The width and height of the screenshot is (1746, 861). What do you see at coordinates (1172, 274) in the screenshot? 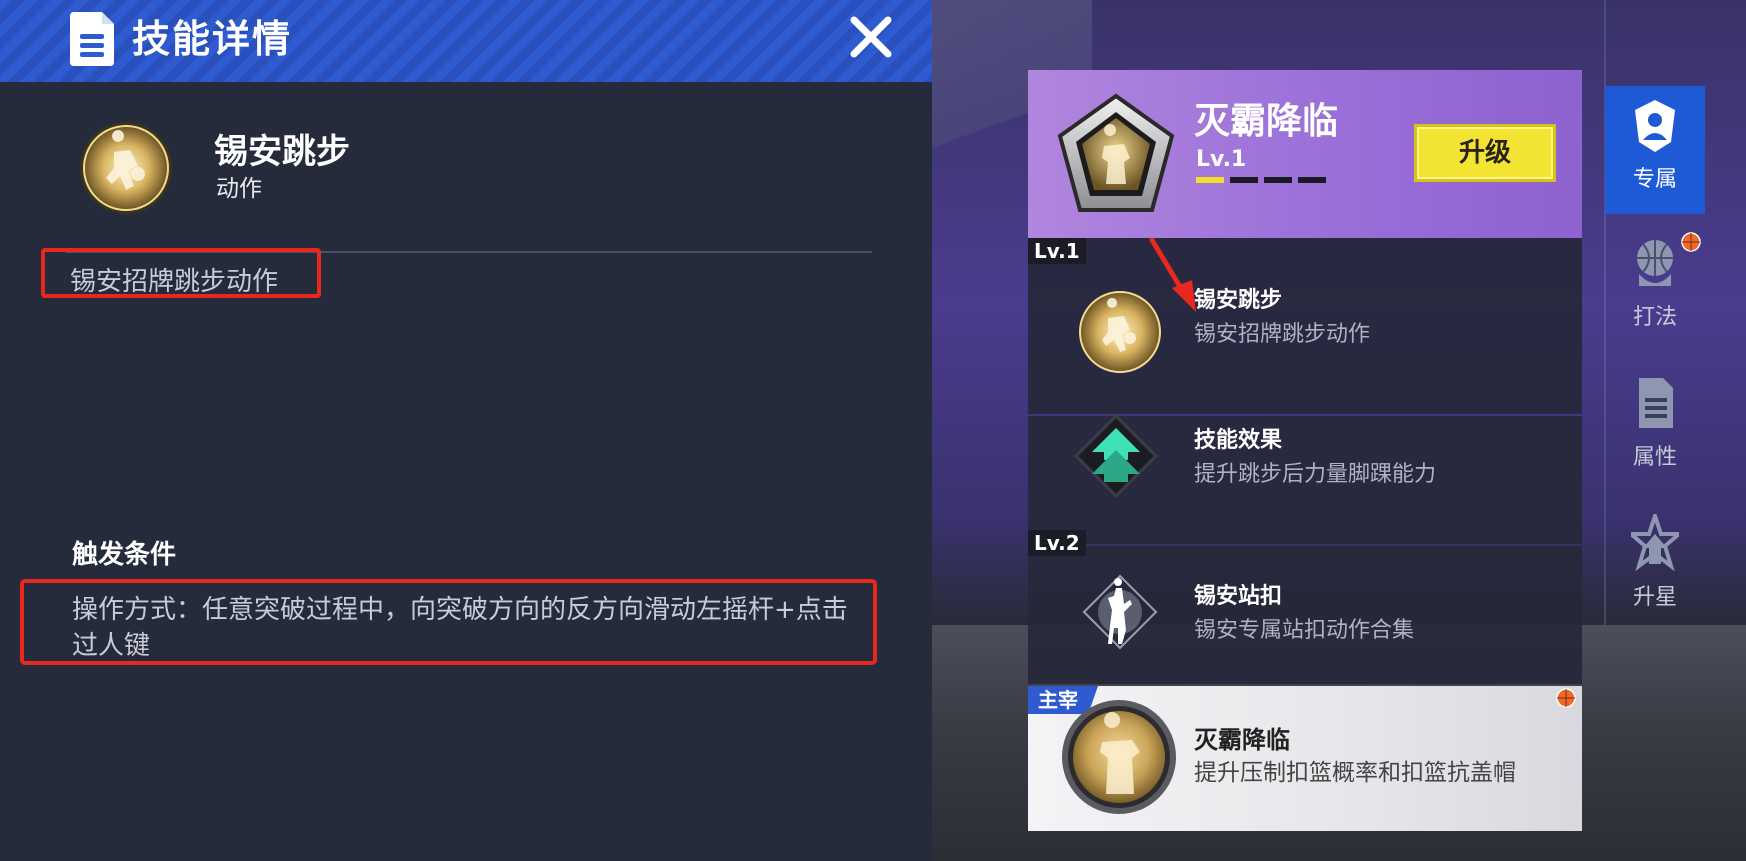
I see `annotation-arrow-icon` at bounding box center [1172, 274].